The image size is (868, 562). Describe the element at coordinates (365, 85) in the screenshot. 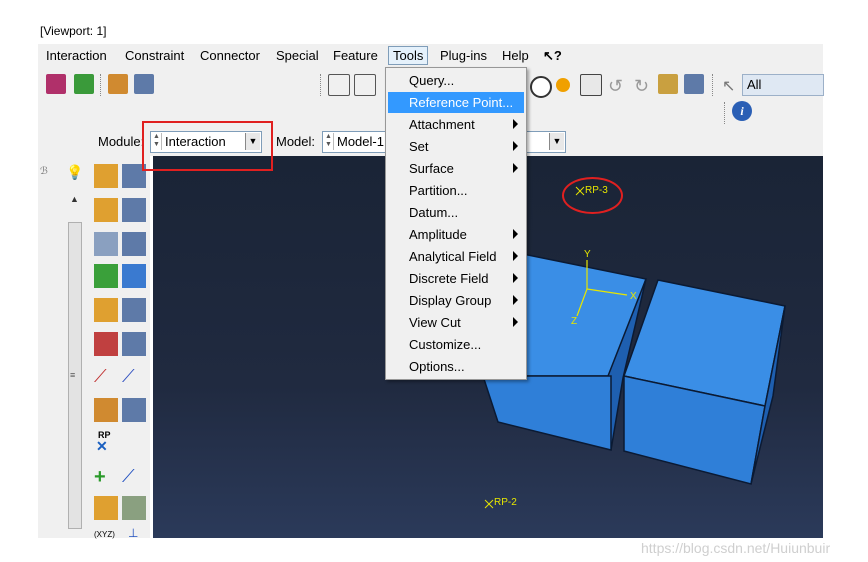

I see `hidden-line-icon` at that location.